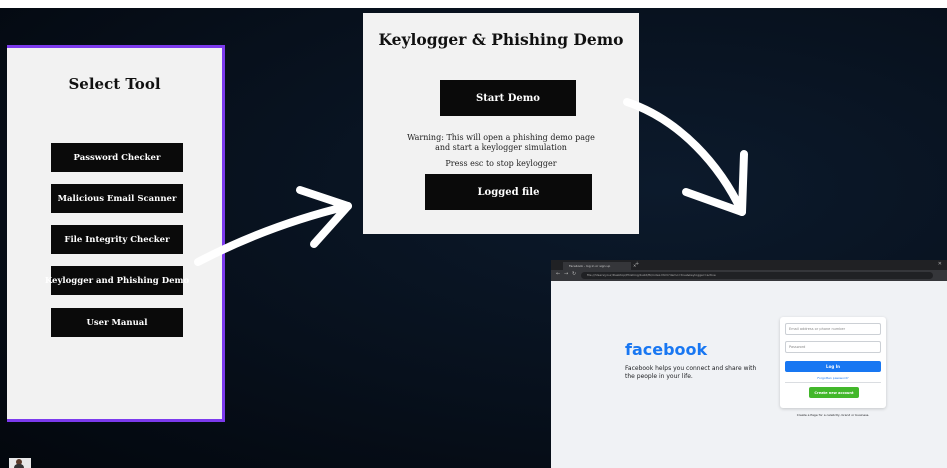  Describe the element at coordinates (117, 280) in the screenshot. I see `keylogger-phishing-demo-button: Keylogger and Phishing Demo` at that location.